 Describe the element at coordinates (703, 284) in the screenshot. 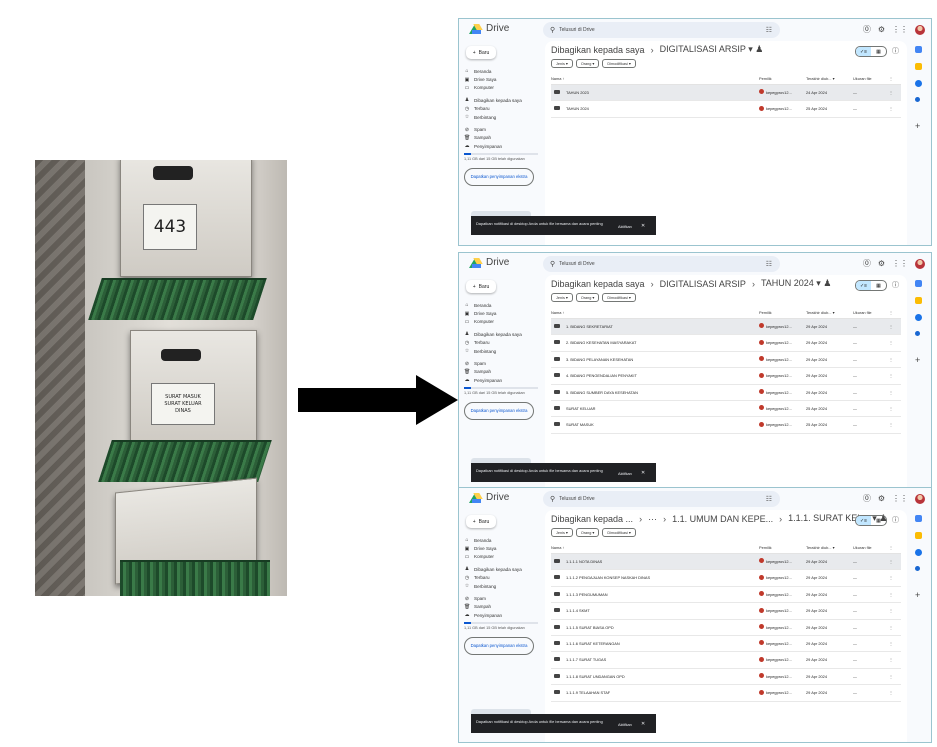

I see `breadcrumb-item: DIGITALISASI ARSIP` at that location.